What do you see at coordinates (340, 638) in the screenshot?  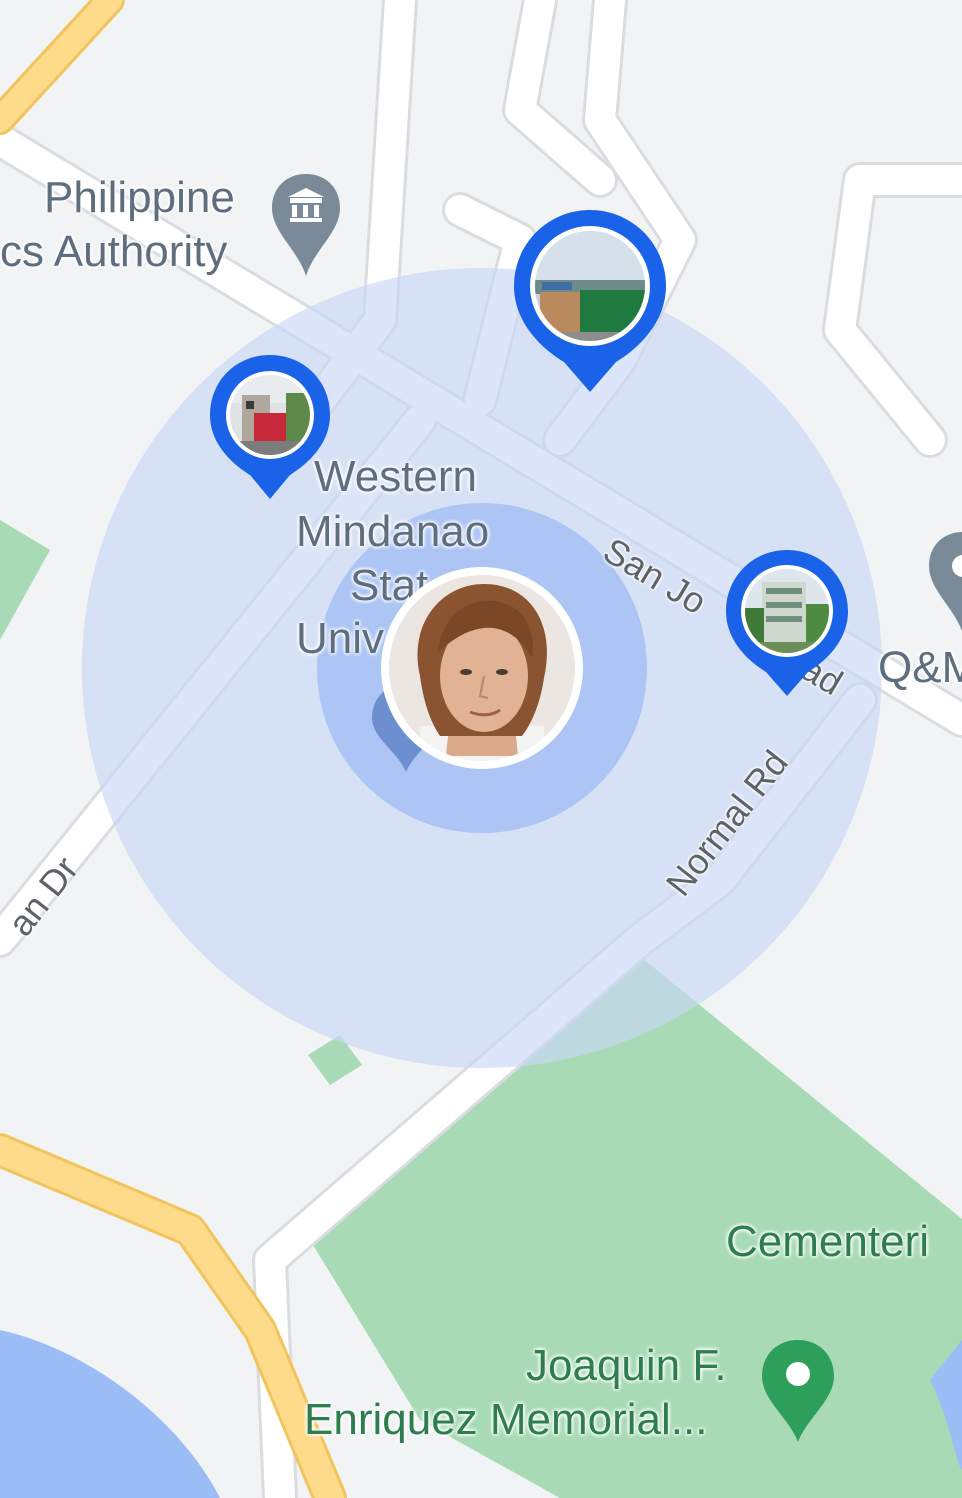 I see `label-wmsu-4: Univ` at bounding box center [340, 638].